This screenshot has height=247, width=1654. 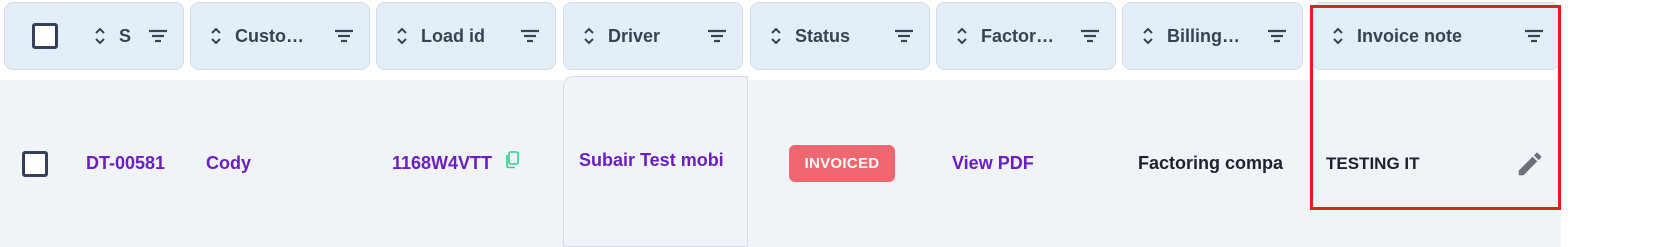 What do you see at coordinates (993, 163) in the screenshot?
I see `view-pdf-link: View PDF` at bounding box center [993, 163].